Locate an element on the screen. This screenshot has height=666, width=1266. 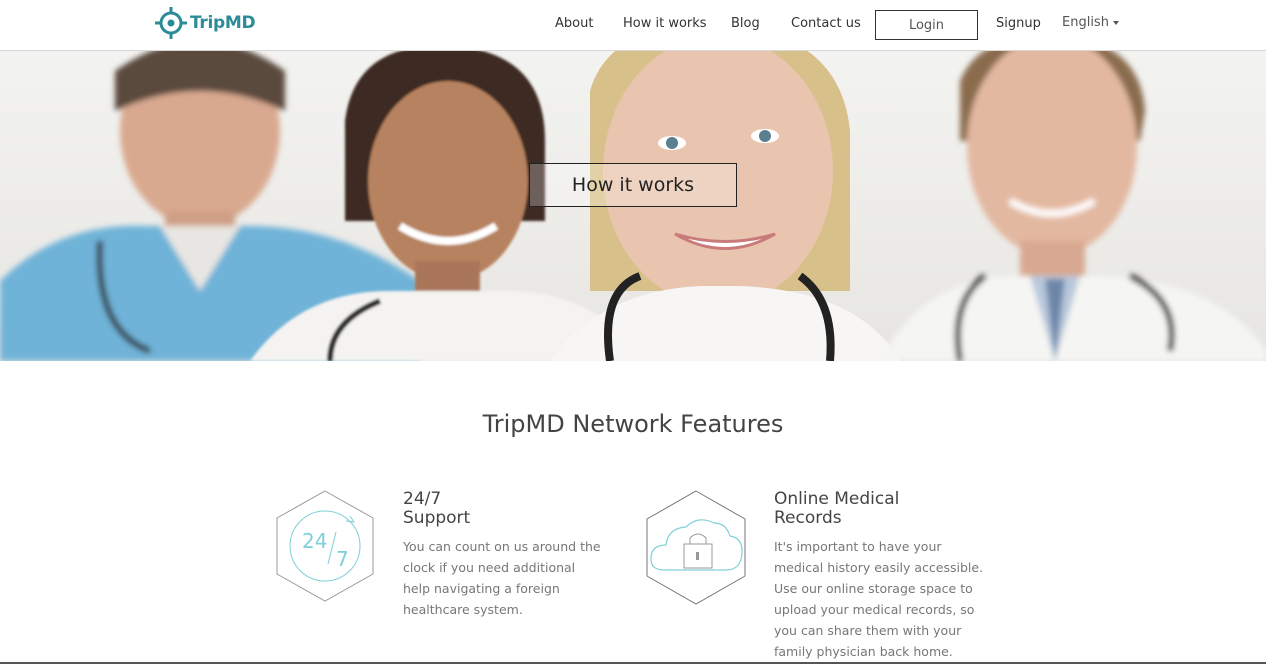
feature-title-line: Support is located at coordinates (437, 518).